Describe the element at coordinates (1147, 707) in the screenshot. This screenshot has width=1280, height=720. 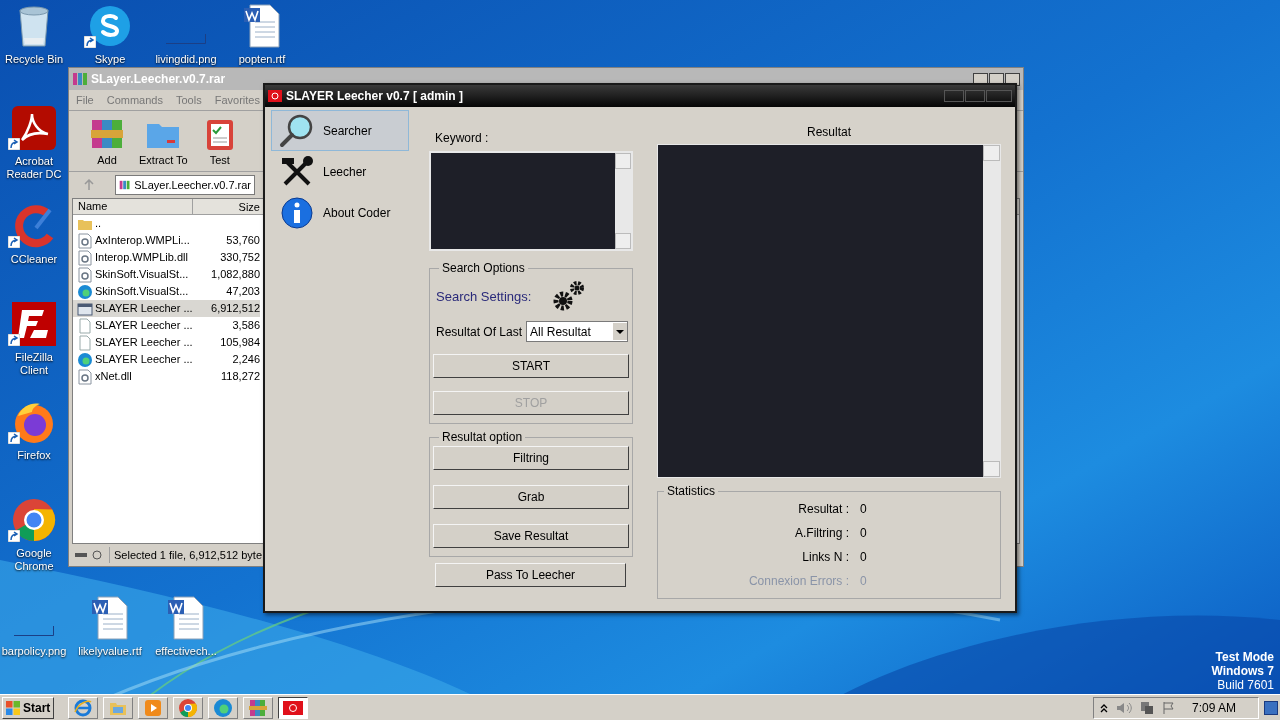
I see `network-icon` at that location.